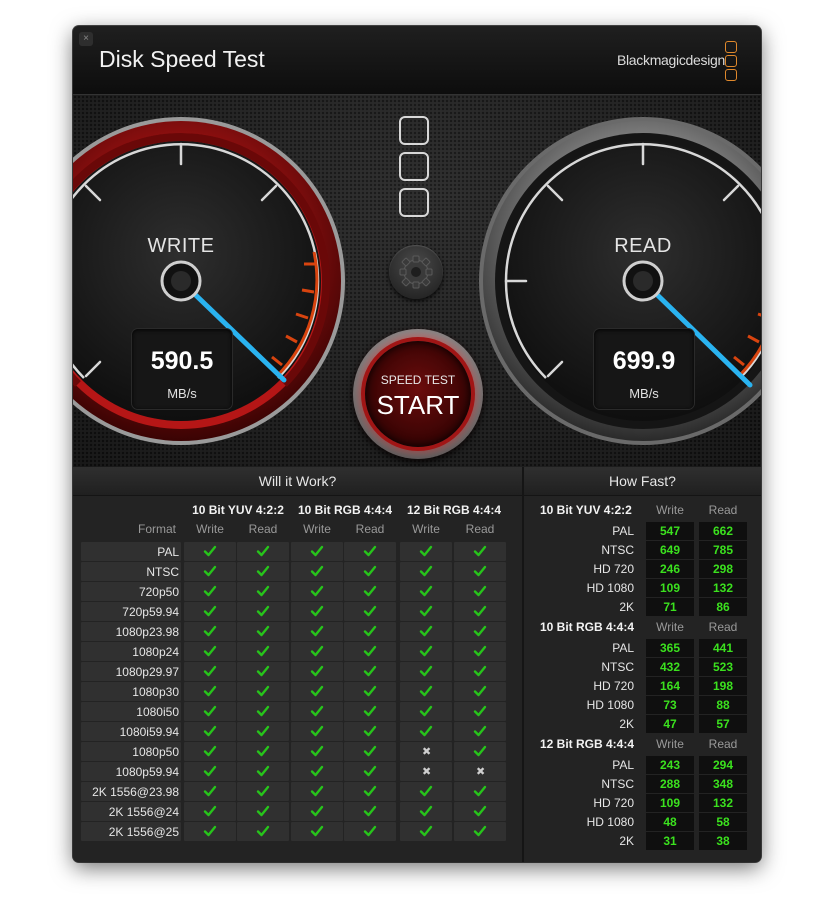  I want to click on read-speed-cell: 38, so click(723, 841).